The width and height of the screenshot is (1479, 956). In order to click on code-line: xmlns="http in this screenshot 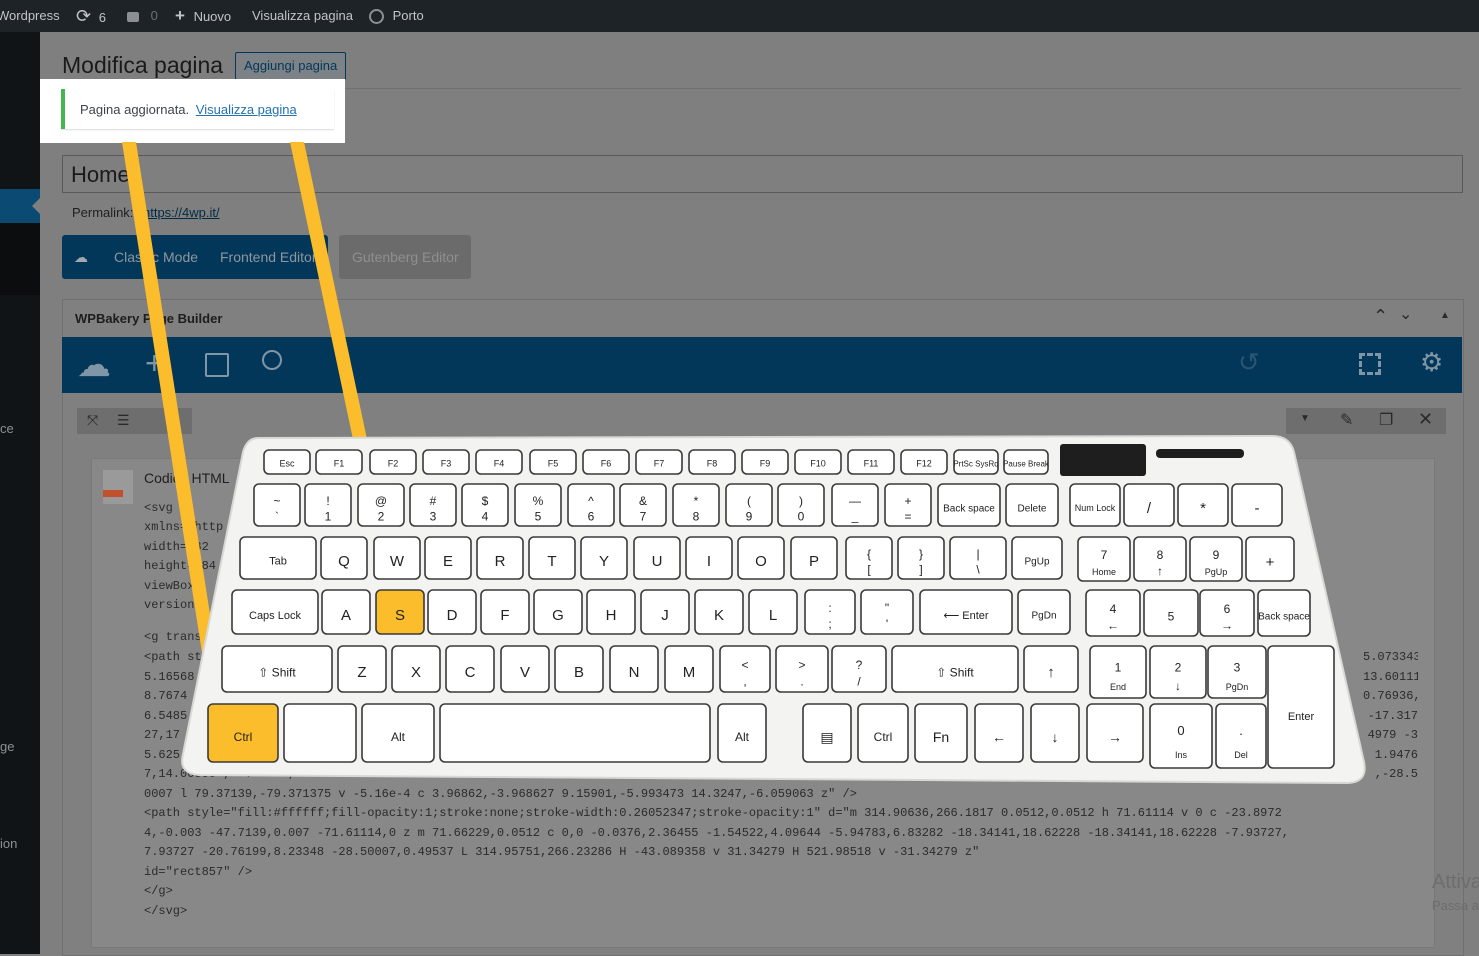, I will do `click(184, 527)`.